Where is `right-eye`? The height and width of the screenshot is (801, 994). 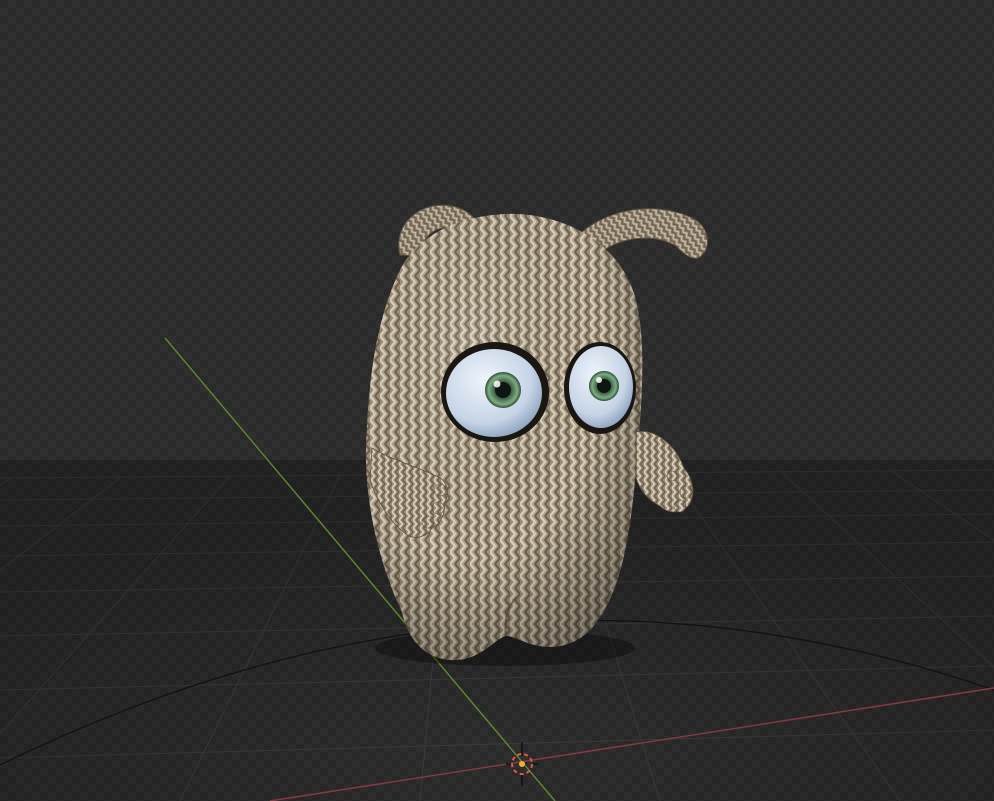
right-eye is located at coordinates (600, 388).